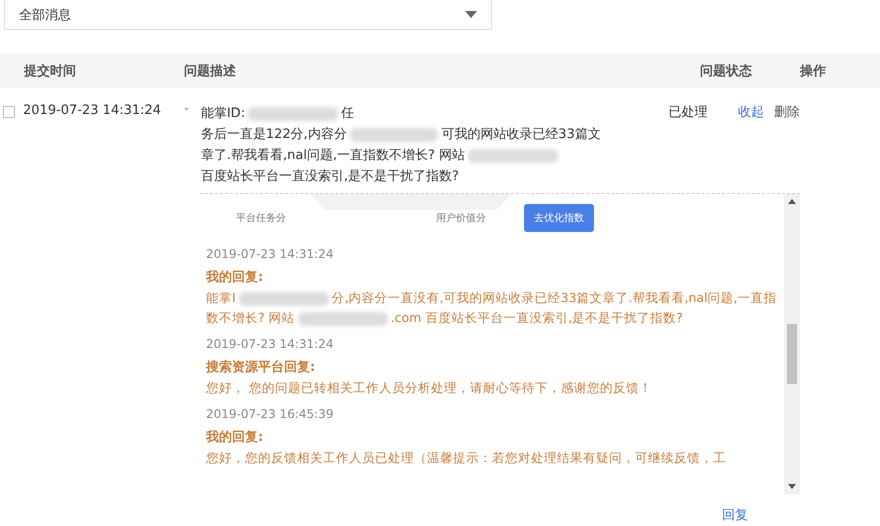 The height and width of the screenshot is (526, 880). What do you see at coordinates (761, 515) in the screenshot?
I see `reply-link: 回复` at bounding box center [761, 515].